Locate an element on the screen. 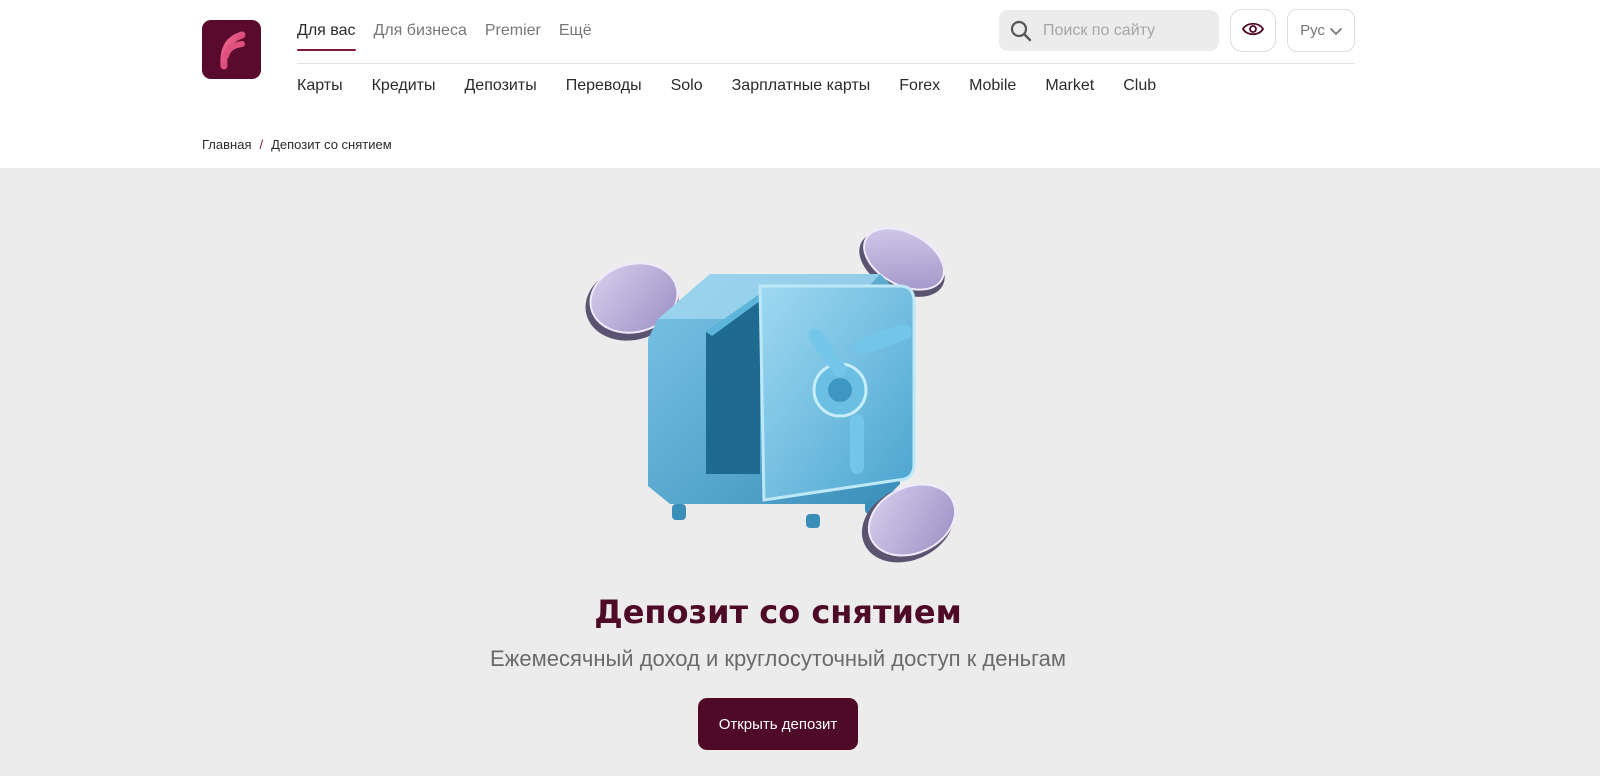 The width and height of the screenshot is (1600, 776). nav-item-club: Club is located at coordinates (1139, 86).